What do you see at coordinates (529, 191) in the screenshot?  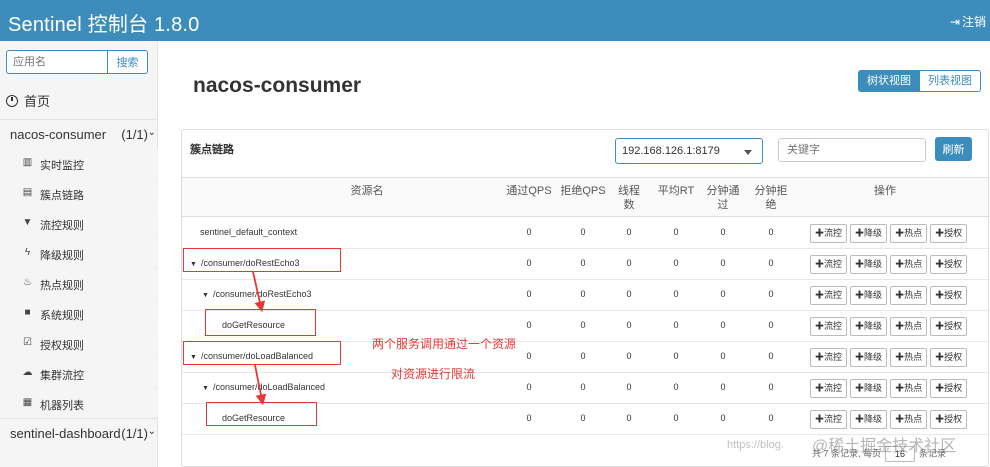 I see `col-pass-qps: 通过QPS` at bounding box center [529, 191].